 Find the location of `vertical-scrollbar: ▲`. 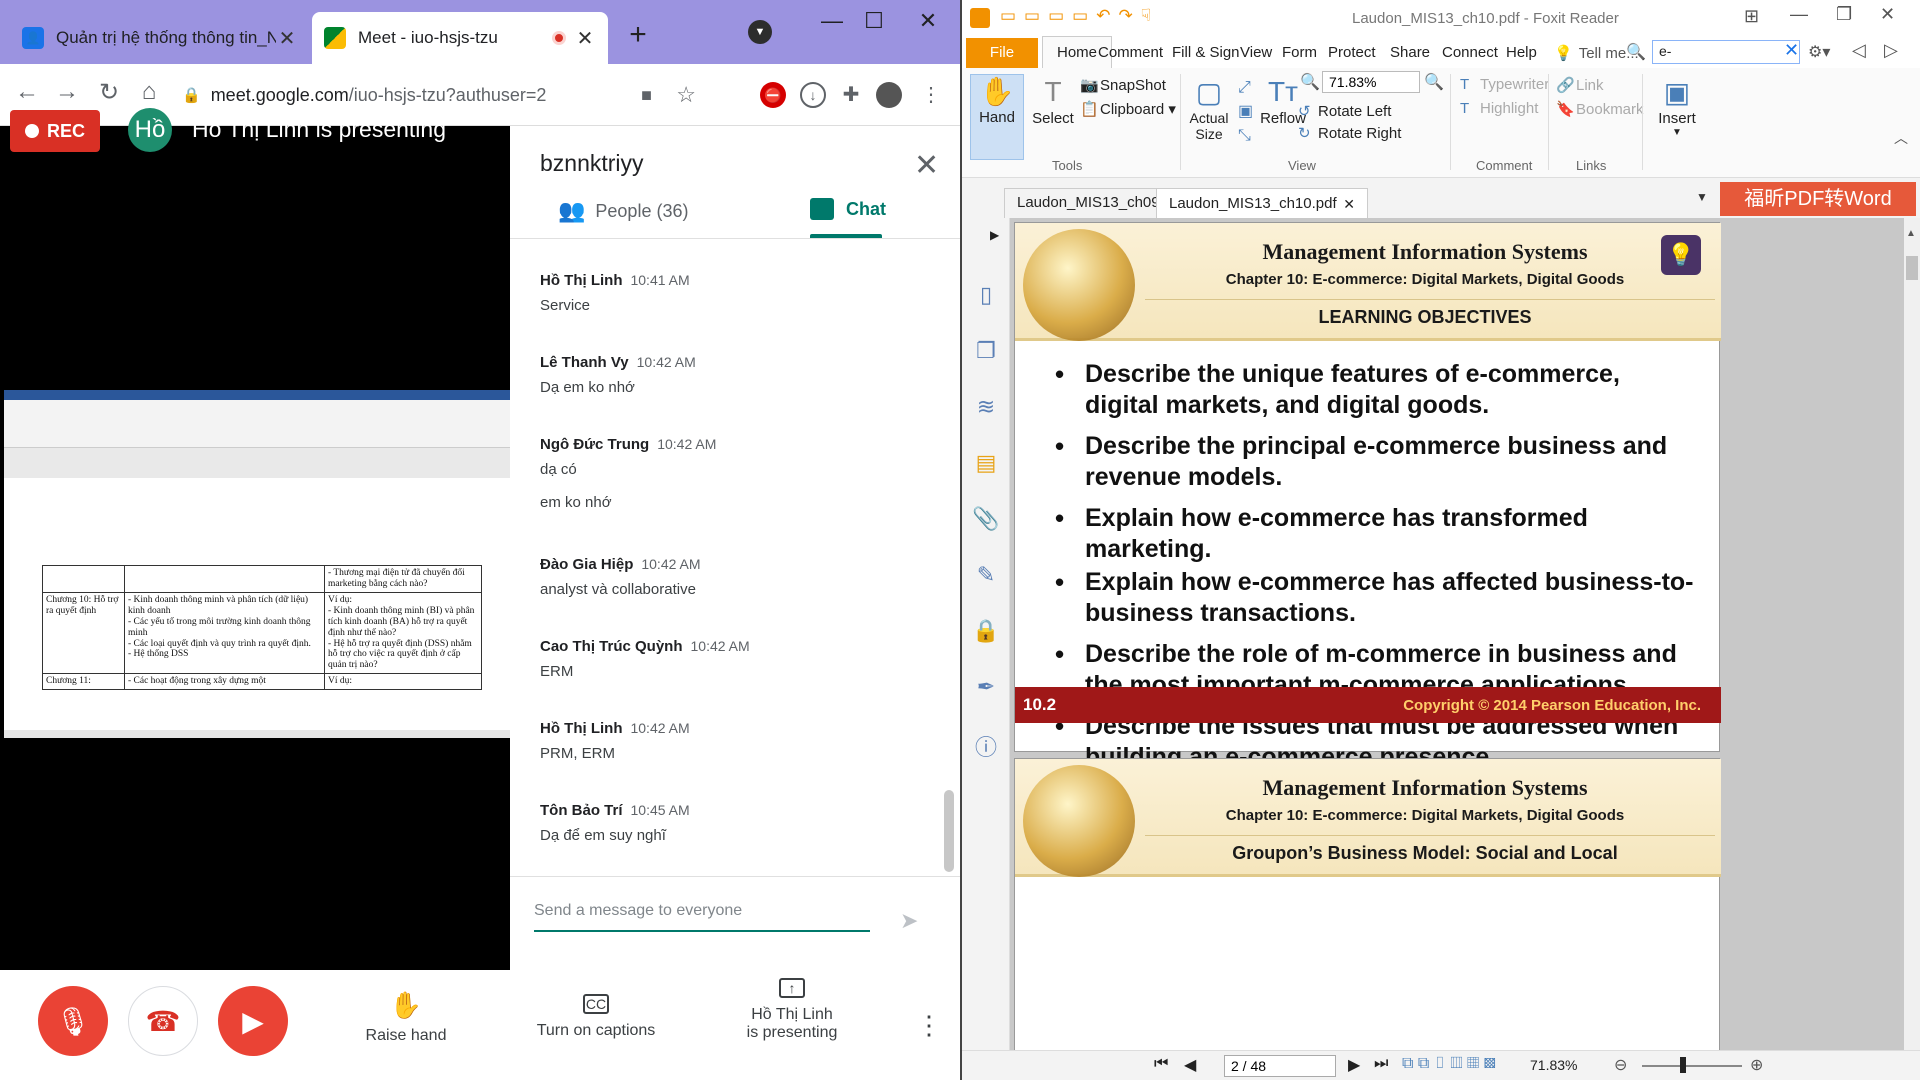

vertical-scrollbar: ▲ is located at coordinates (1912, 634).